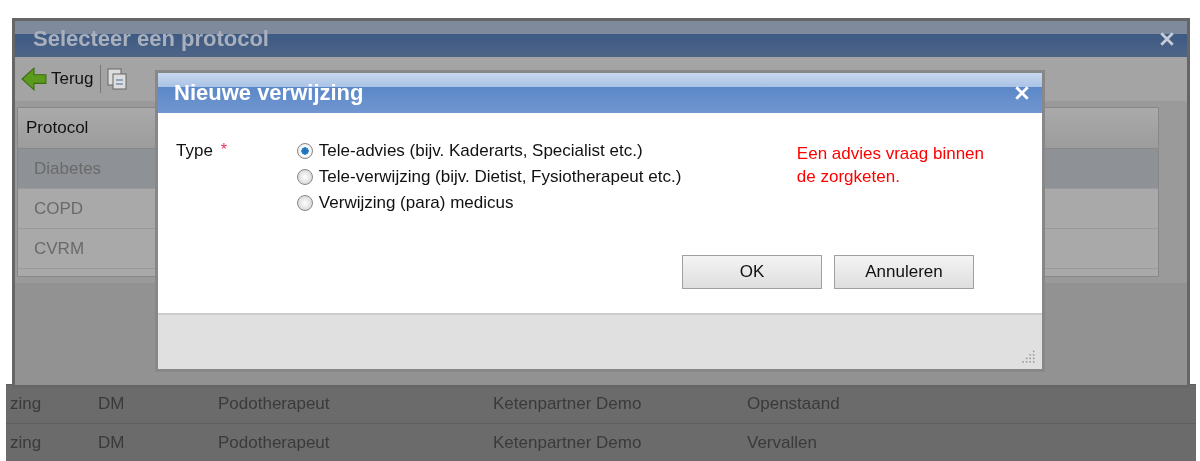  Describe the element at coordinates (151, 39) in the screenshot. I see `window-title: Selecteer een protocol` at that location.